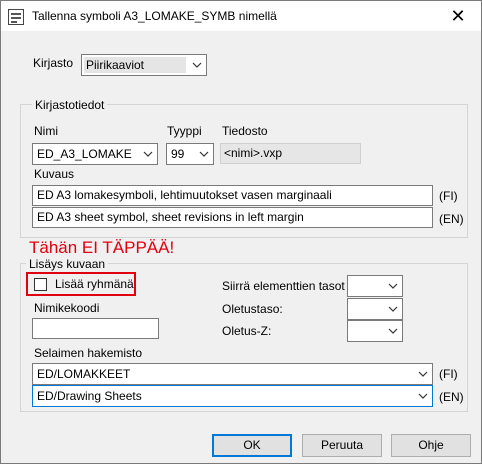 This screenshot has width=482, height=464. Describe the element at coordinates (375, 286) in the screenshot. I see `move-layers-combo` at that location.